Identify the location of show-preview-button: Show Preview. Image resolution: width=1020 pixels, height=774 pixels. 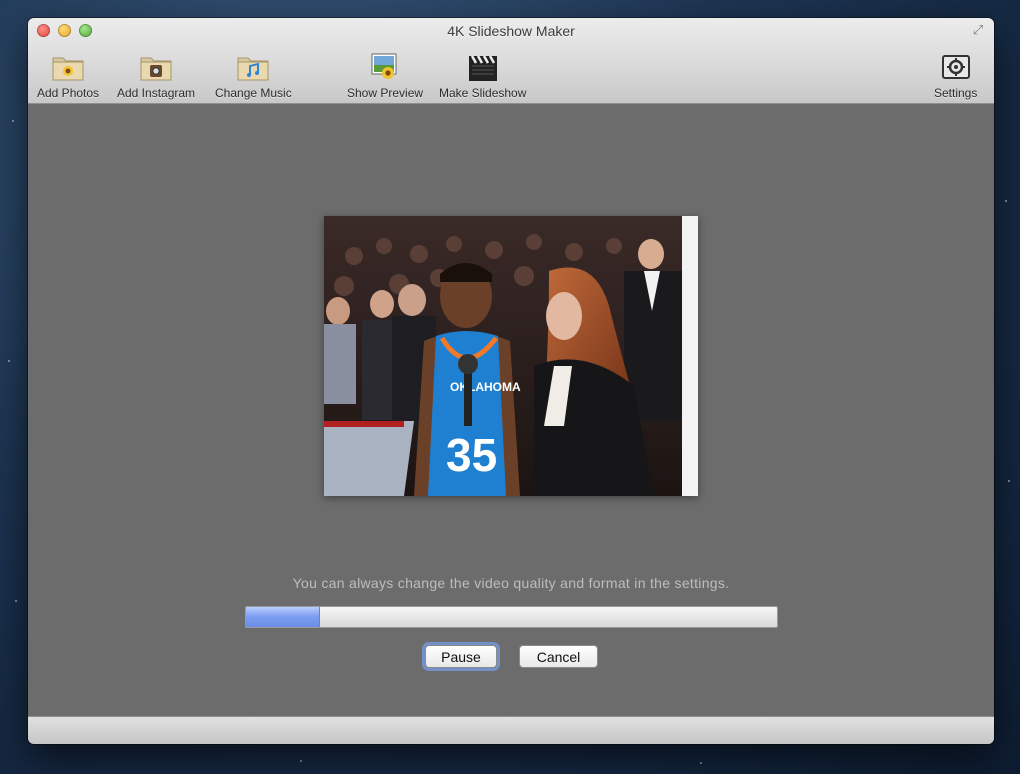
(385, 75).